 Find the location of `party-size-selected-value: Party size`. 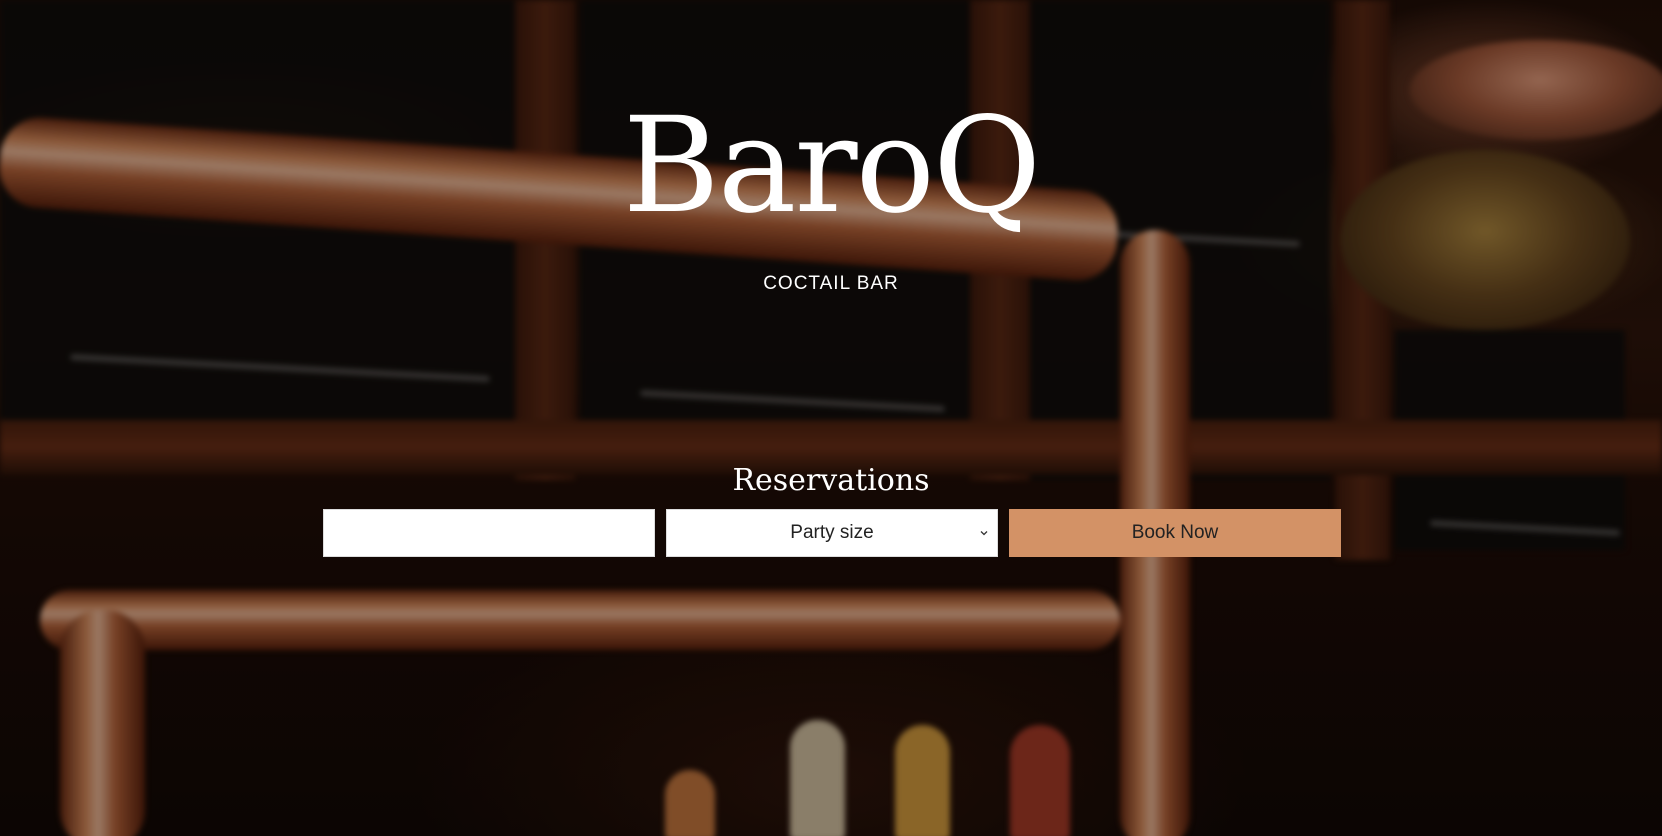

party-size-selected-value: Party size is located at coordinates (832, 532).